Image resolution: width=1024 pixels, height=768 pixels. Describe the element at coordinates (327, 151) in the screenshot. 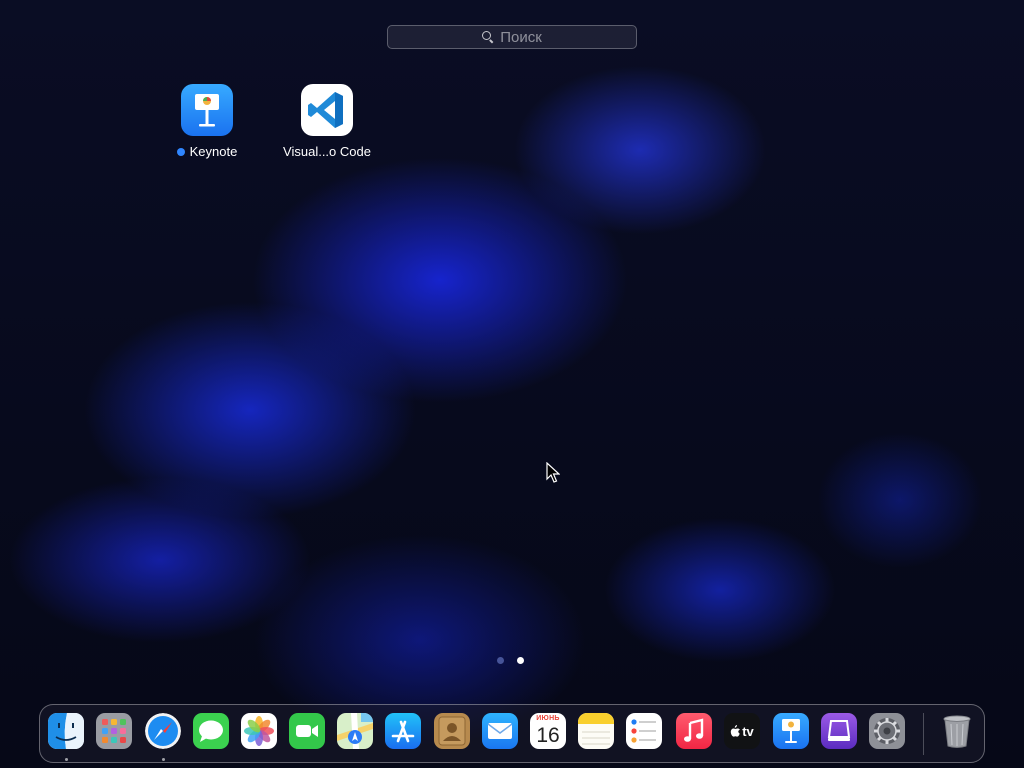

I see `app-label: Visual...o Code` at that location.